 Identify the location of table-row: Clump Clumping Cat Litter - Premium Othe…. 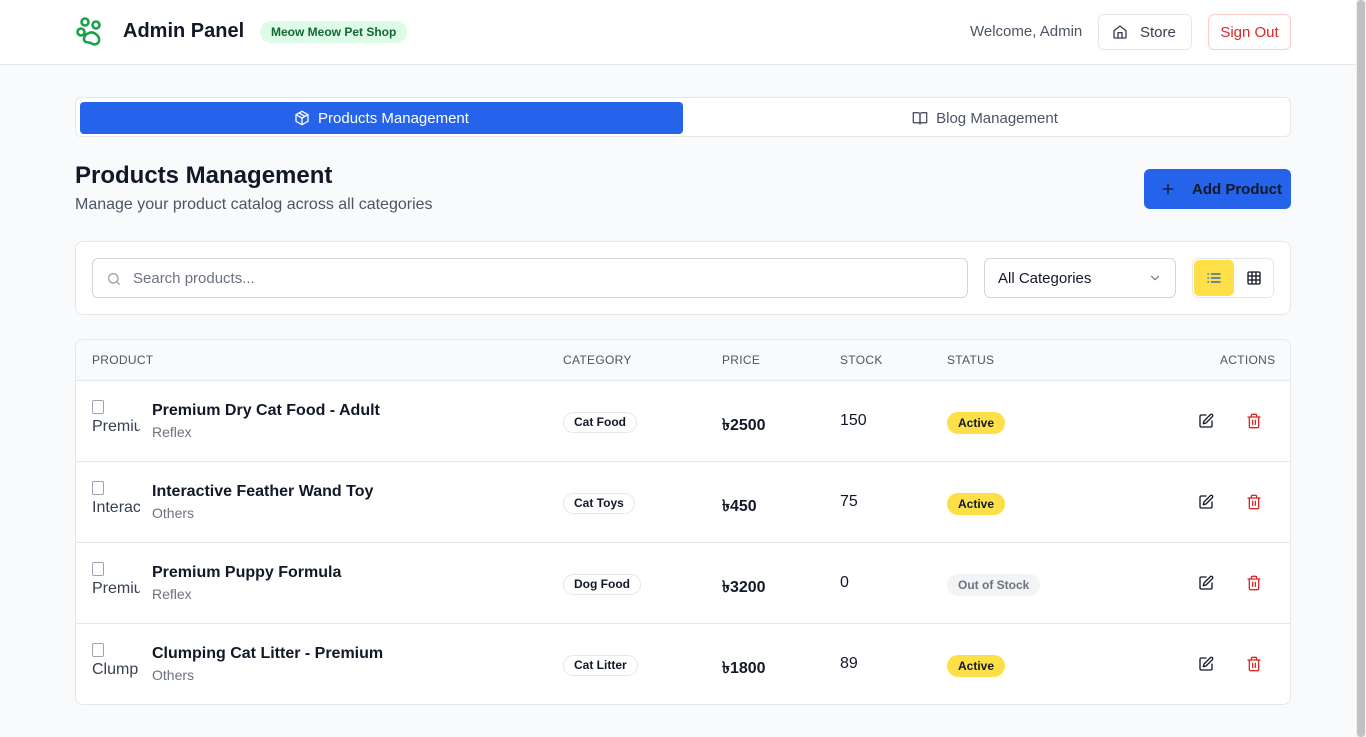
(683, 664).